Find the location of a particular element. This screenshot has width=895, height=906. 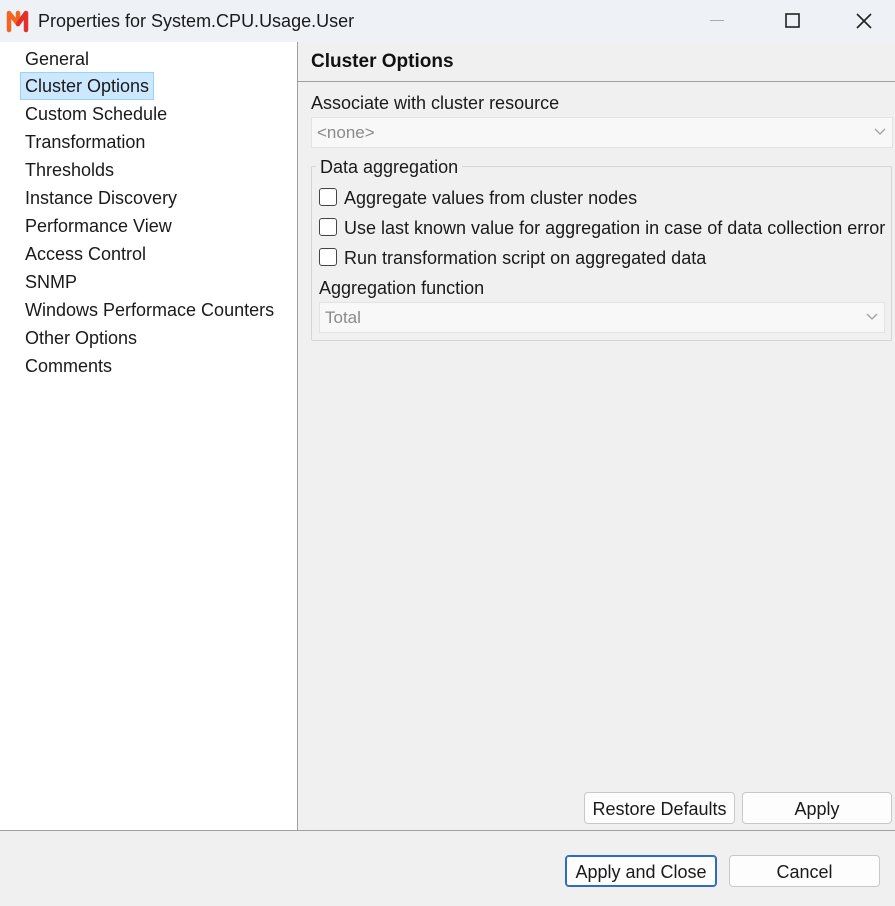

title-divider is located at coordinates (596, 81).